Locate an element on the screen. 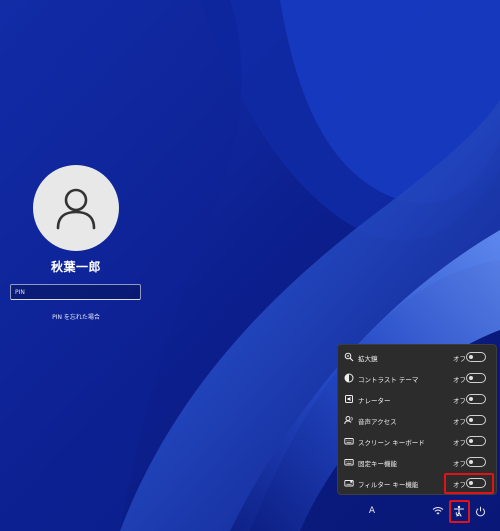 Image resolution: width=500 pixels, height=531 pixels. narrator-toggle is located at coordinates (476, 399).